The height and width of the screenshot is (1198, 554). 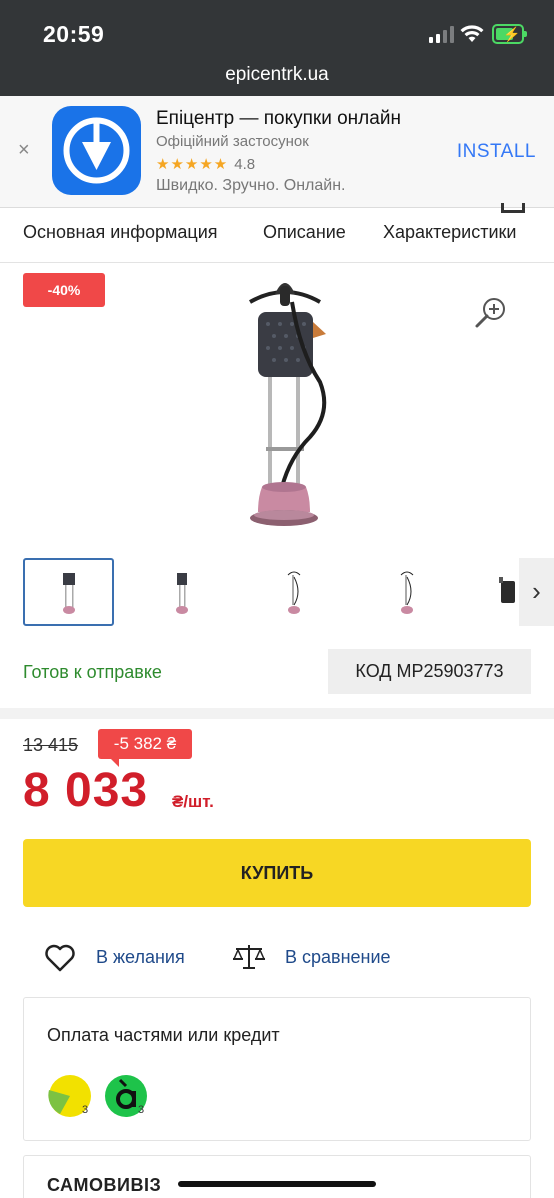 I want to click on thumbnail-strip, so click(x=277, y=593).